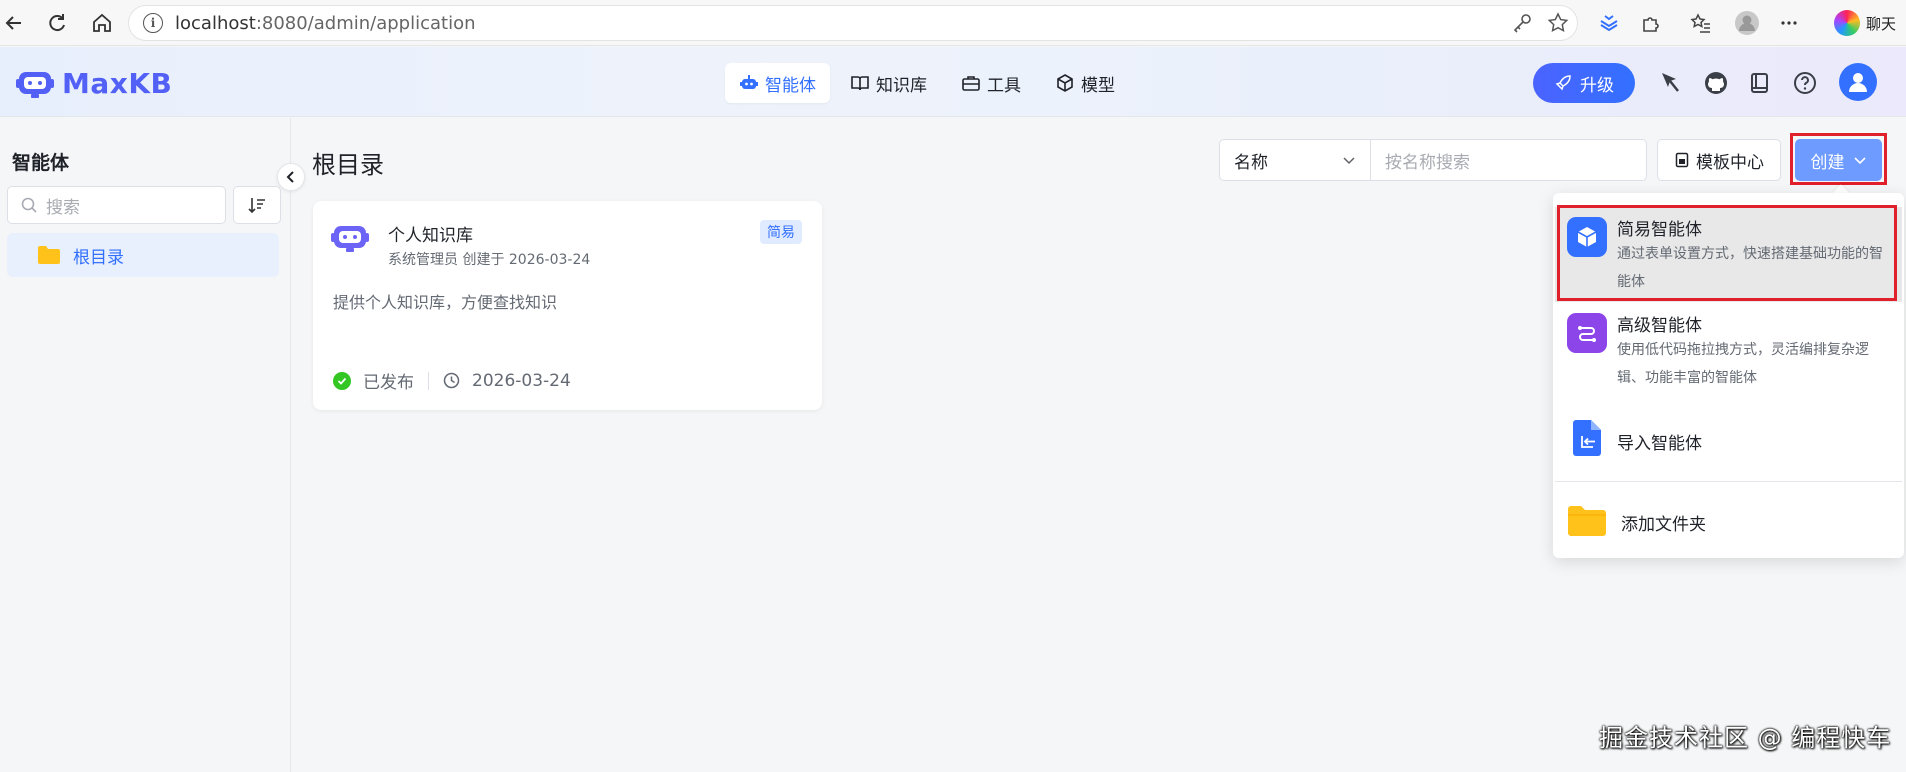  I want to click on menu-item-advanced-agent: 高级智能体 使用低代码拖拉拽方式，灵活编排复杂逻辑、功能丰富的智能体, so click(1728, 352).